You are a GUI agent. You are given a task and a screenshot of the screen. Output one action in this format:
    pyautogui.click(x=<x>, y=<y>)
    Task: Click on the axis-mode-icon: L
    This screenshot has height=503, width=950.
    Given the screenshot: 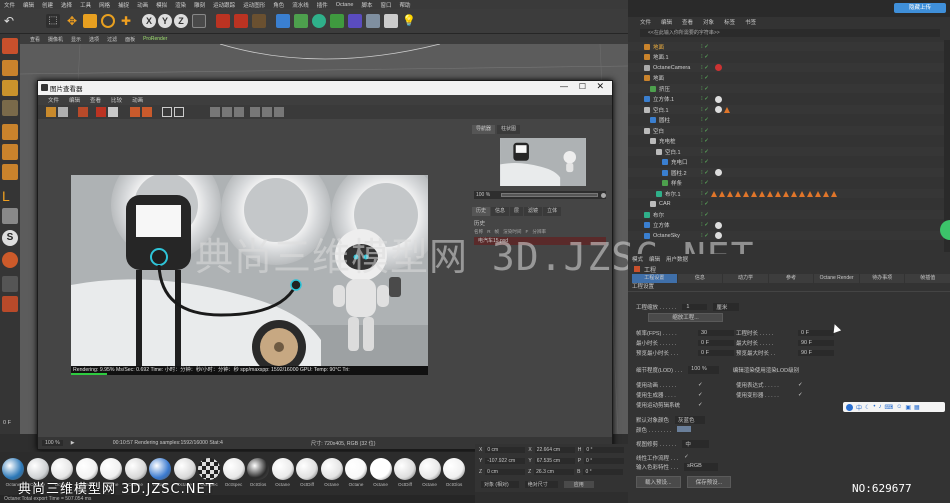 What is the action you would take?
    pyautogui.click(x=10, y=196)
    